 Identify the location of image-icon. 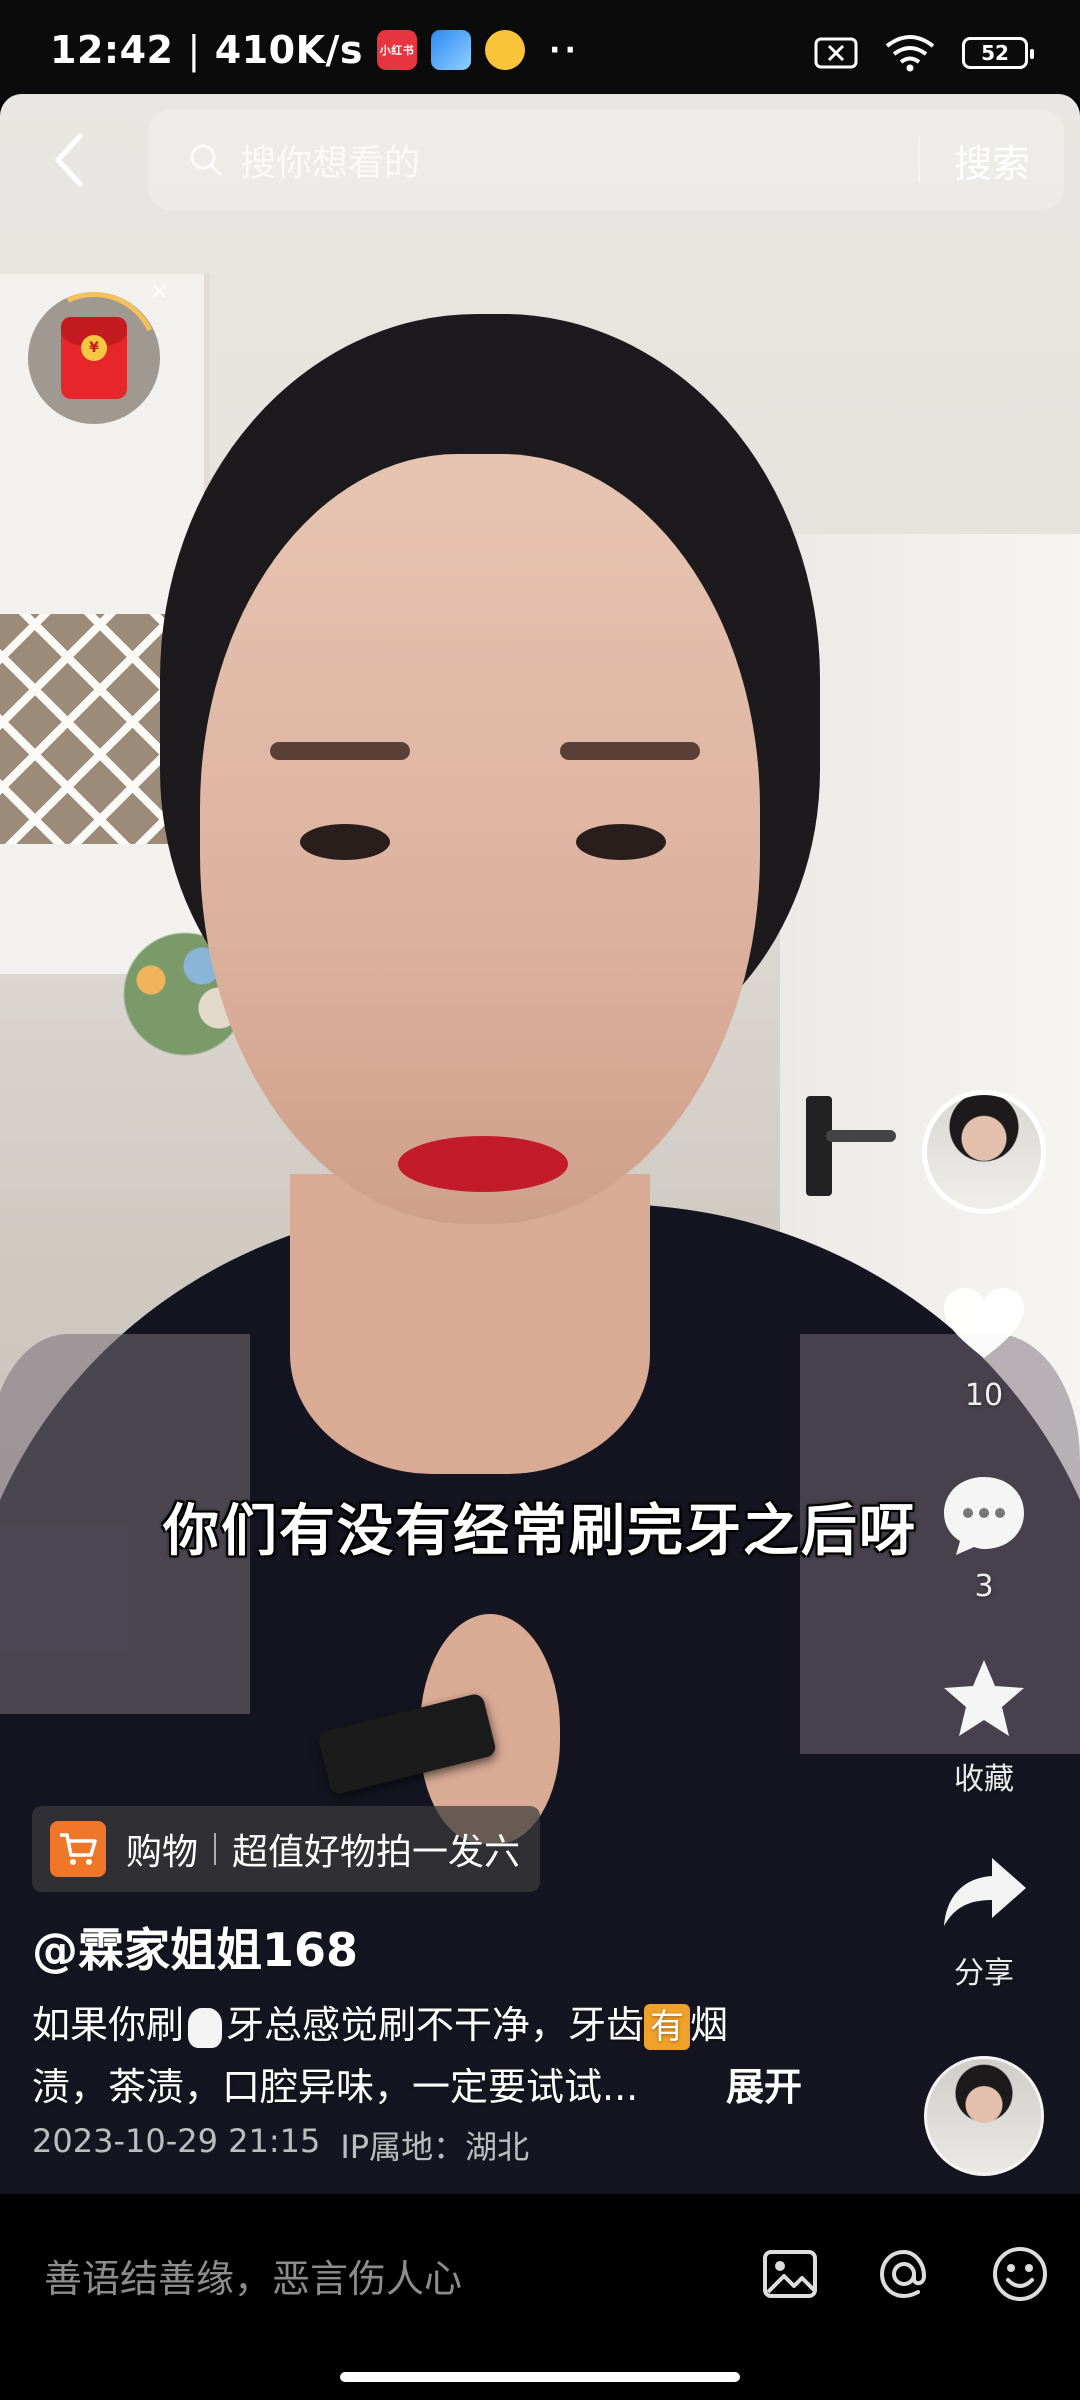
(790, 2274).